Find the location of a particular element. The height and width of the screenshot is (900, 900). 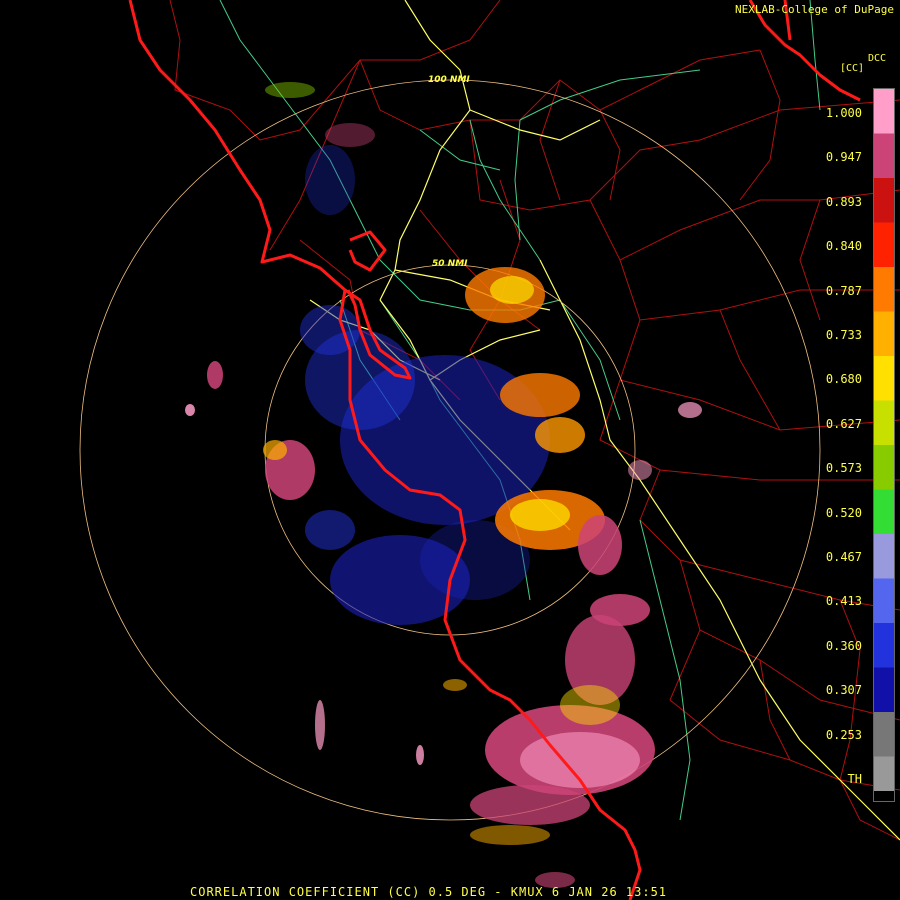

legend-tick-label: TH is located at coordinates (854, 779).